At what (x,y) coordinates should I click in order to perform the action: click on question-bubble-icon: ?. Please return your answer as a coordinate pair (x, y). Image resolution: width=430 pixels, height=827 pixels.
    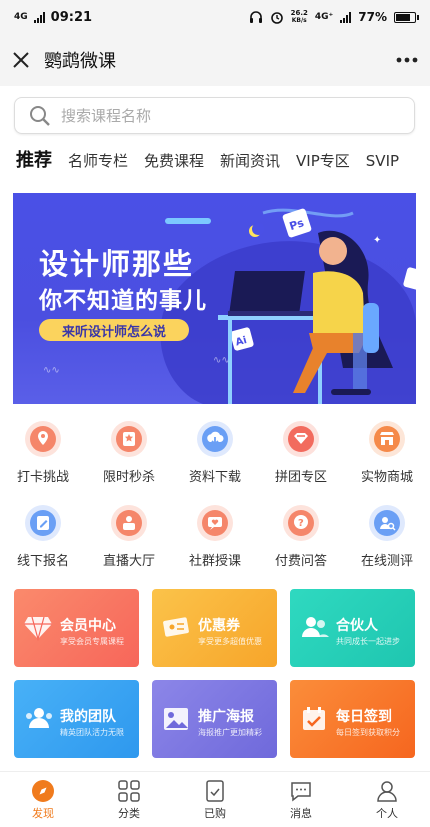
    Looking at the image, I should click on (301, 523).